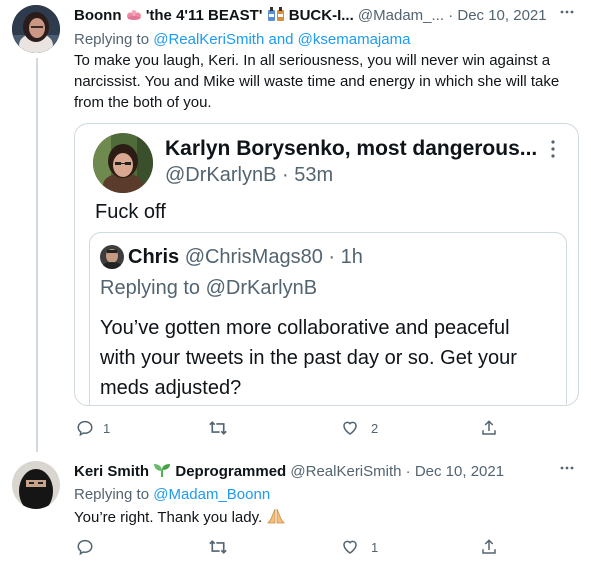 This screenshot has width=591, height=565. I want to click on tweet2-name-suffix: Deprogrammed, so click(231, 471).